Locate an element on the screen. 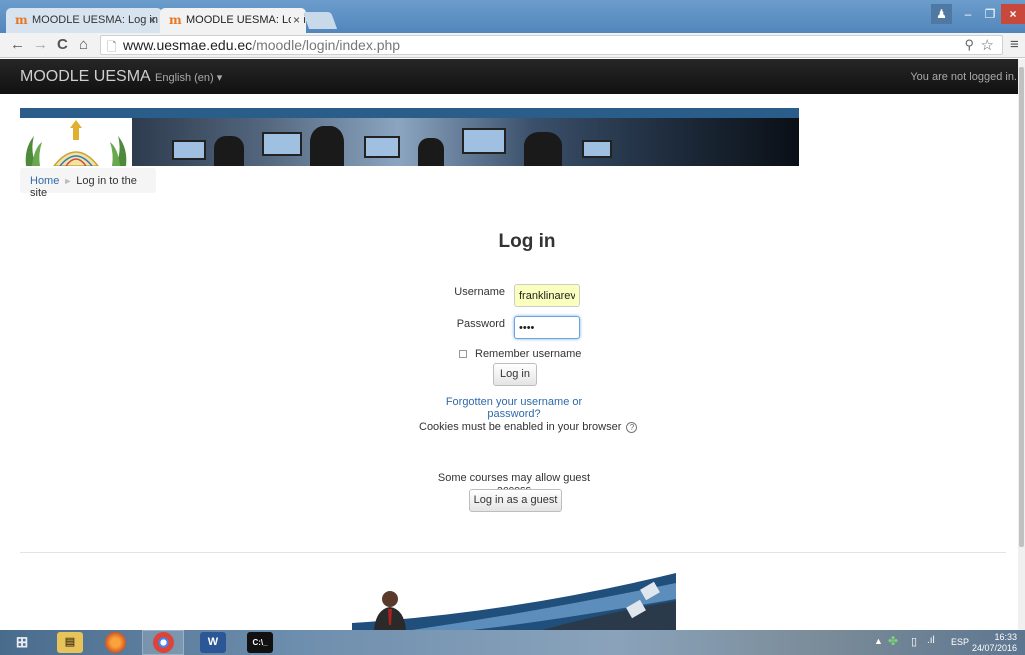  maximize-icon: ❐ is located at coordinates (990, 14).